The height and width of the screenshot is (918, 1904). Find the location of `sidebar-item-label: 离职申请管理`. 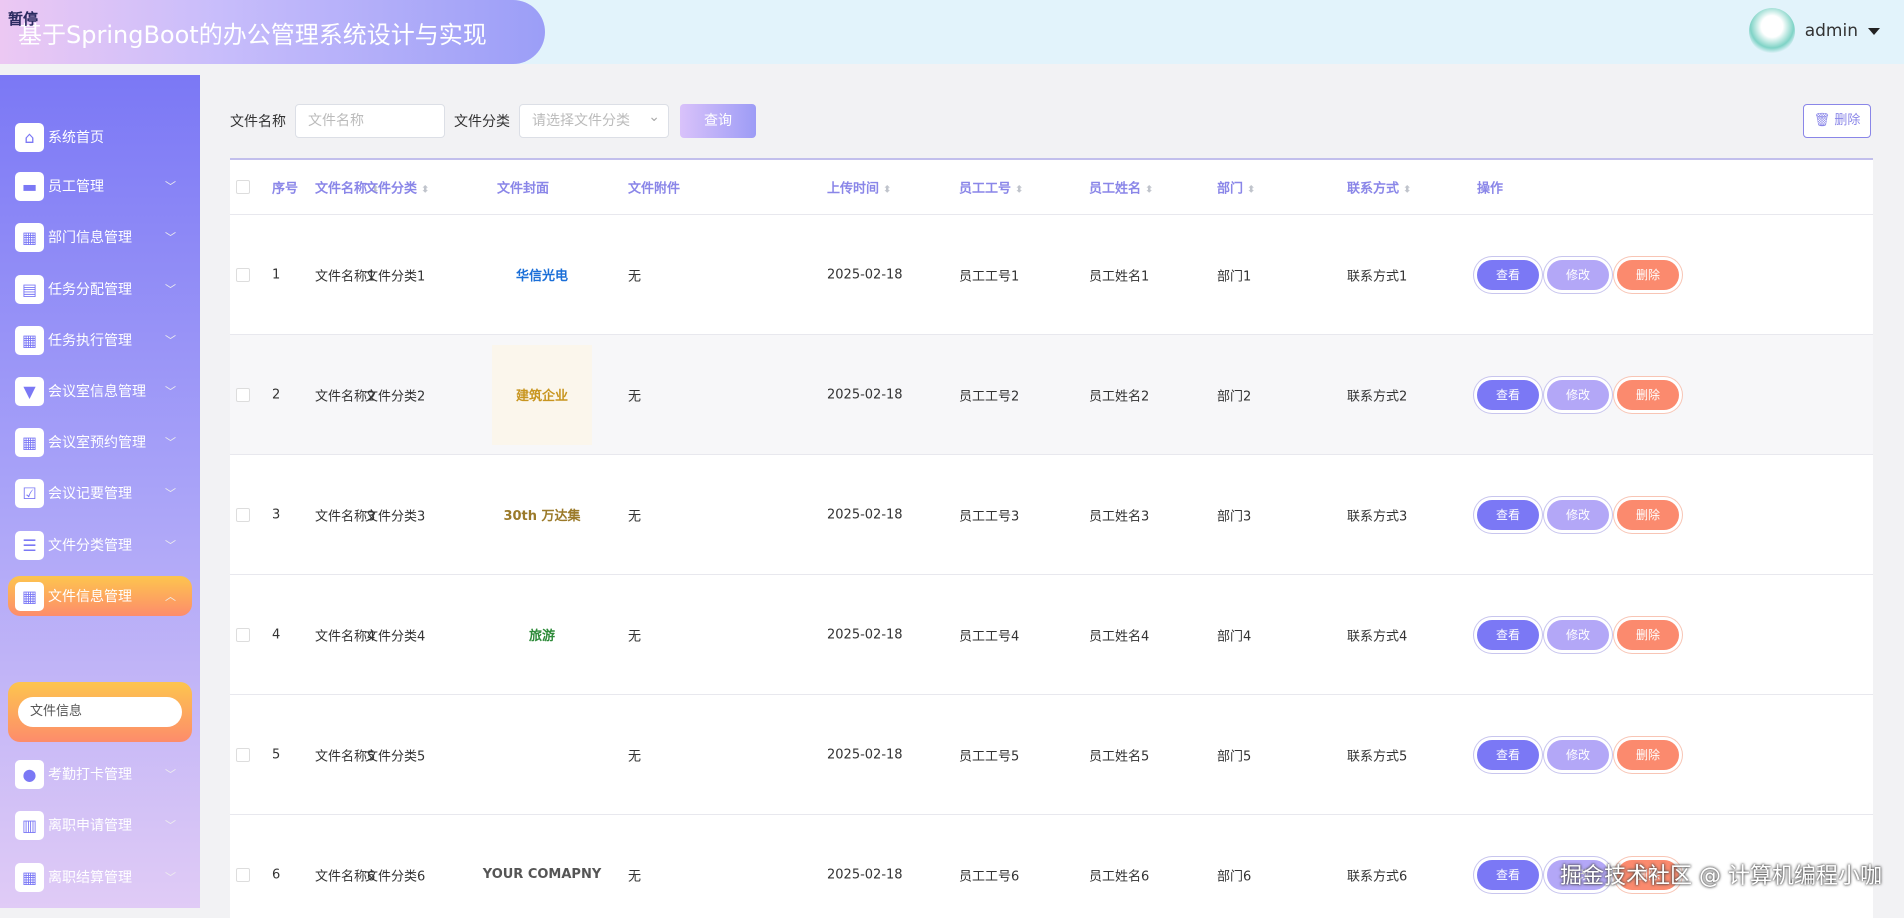

sidebar-item-label: 离职申请管理 is located at coordinates (90, 825).